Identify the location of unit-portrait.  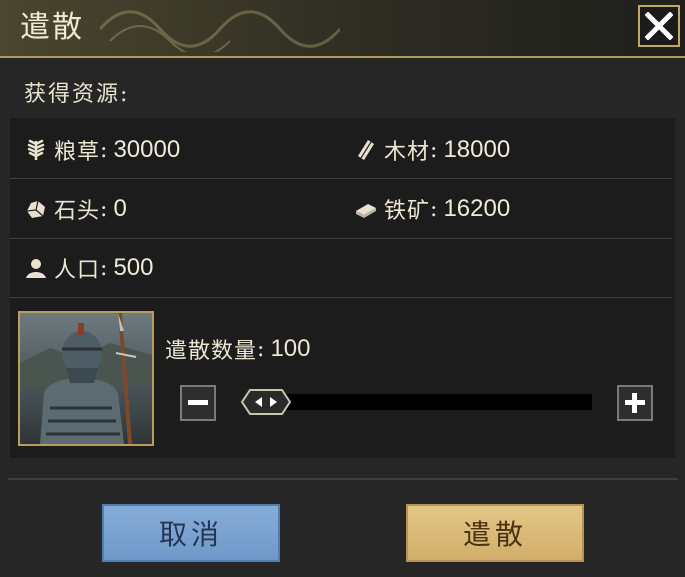
(86, 378).